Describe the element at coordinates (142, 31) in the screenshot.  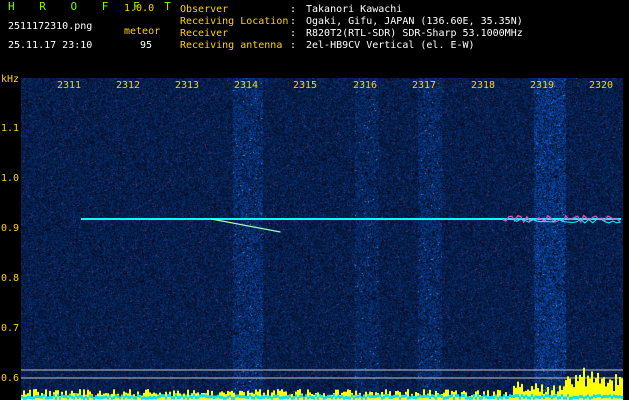
I see `event-type: meteor` at that location.